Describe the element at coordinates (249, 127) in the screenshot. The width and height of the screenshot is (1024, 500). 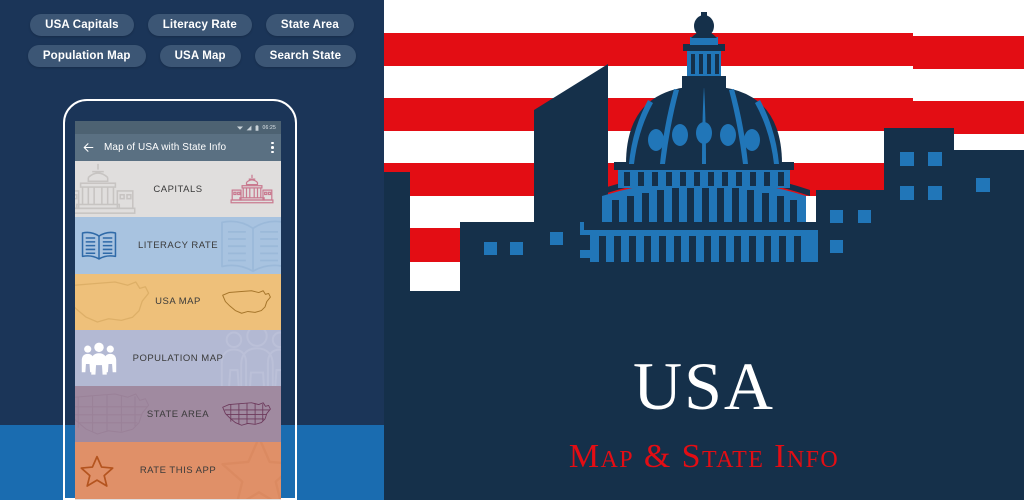
I see `signal-icon` at that location.